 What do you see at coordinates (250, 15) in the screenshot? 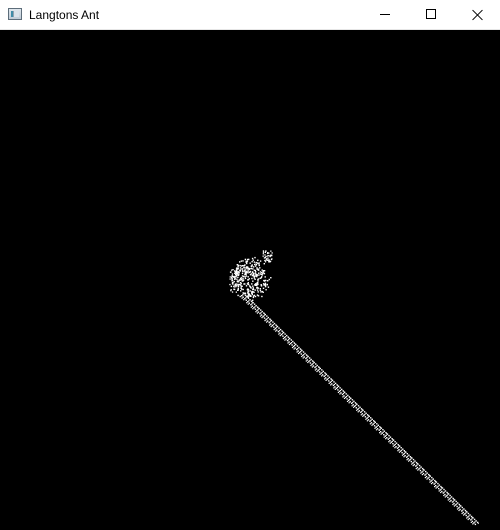
I see `title-bar: Langtons Ant` at bounding box center [250, 15].